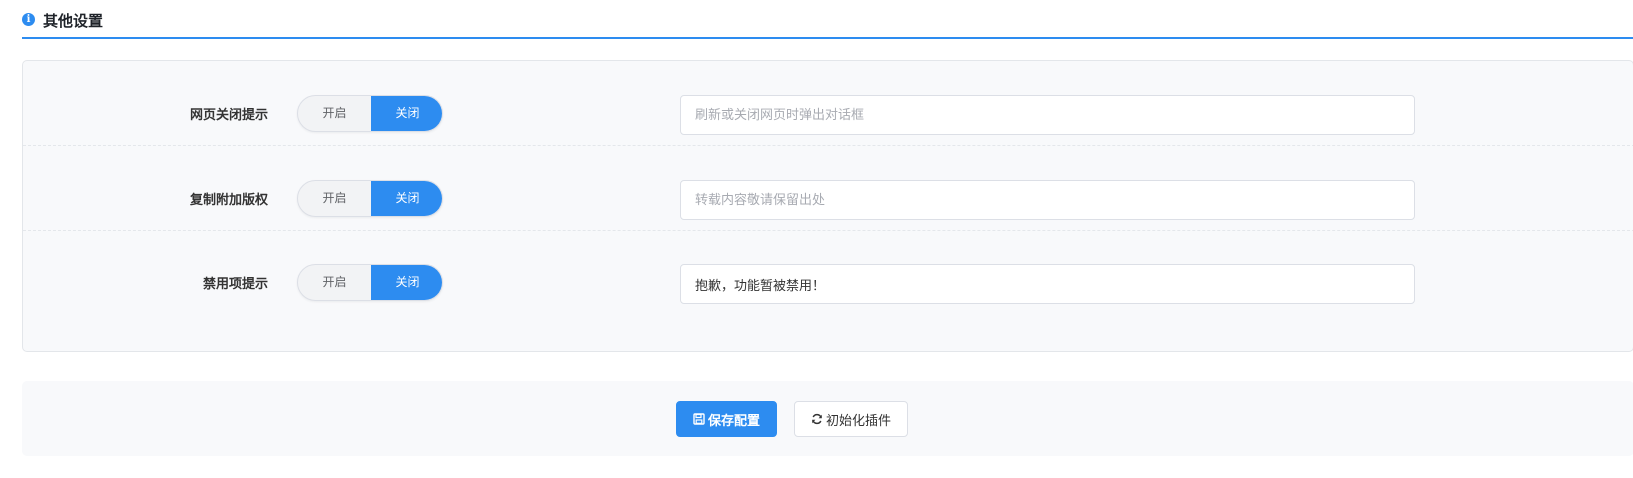 The image size is (1633, 478). I want to click on init-plugin-button: 初始化插件, so click(851, 419).